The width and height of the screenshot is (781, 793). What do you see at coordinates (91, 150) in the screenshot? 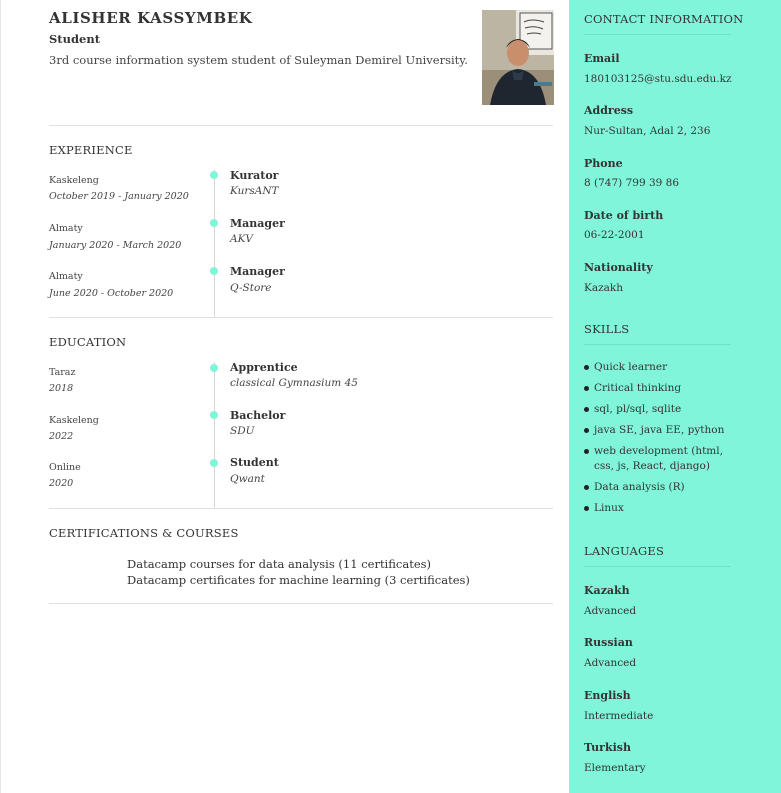
I see `experience-title: EXPERIENCE` at bounding box center [91, 150].